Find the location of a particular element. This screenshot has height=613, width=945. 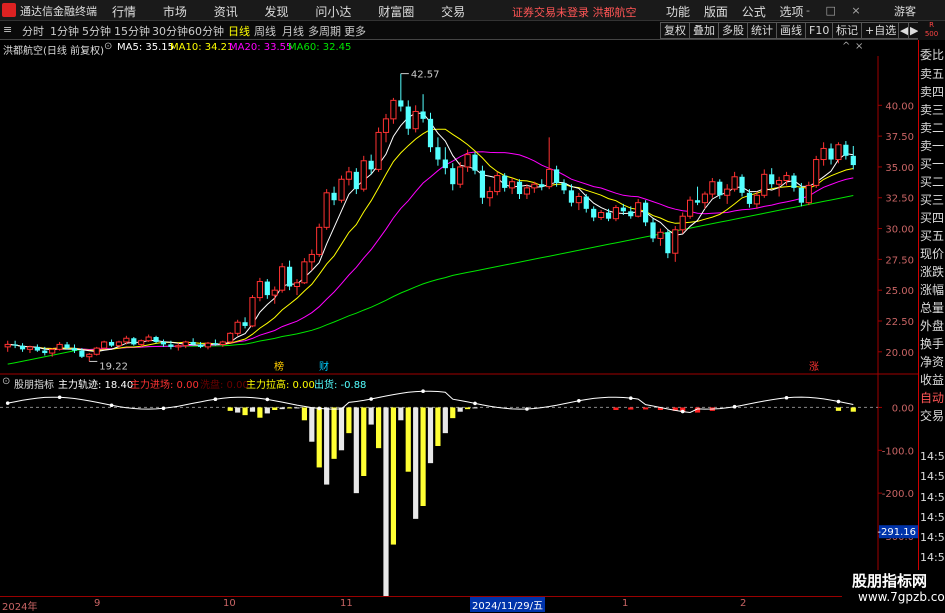

f10-button: F10 is located at coordinates (819, 30).